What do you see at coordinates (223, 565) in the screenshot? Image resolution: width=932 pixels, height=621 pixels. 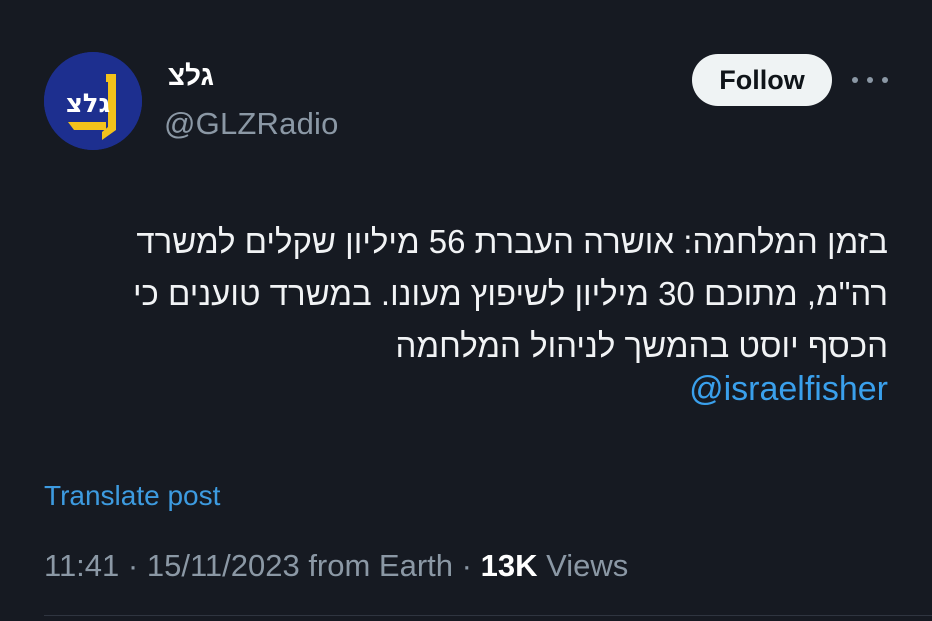 I see `tweet-date: 15/11/2023` at bounding box center [223, 565].